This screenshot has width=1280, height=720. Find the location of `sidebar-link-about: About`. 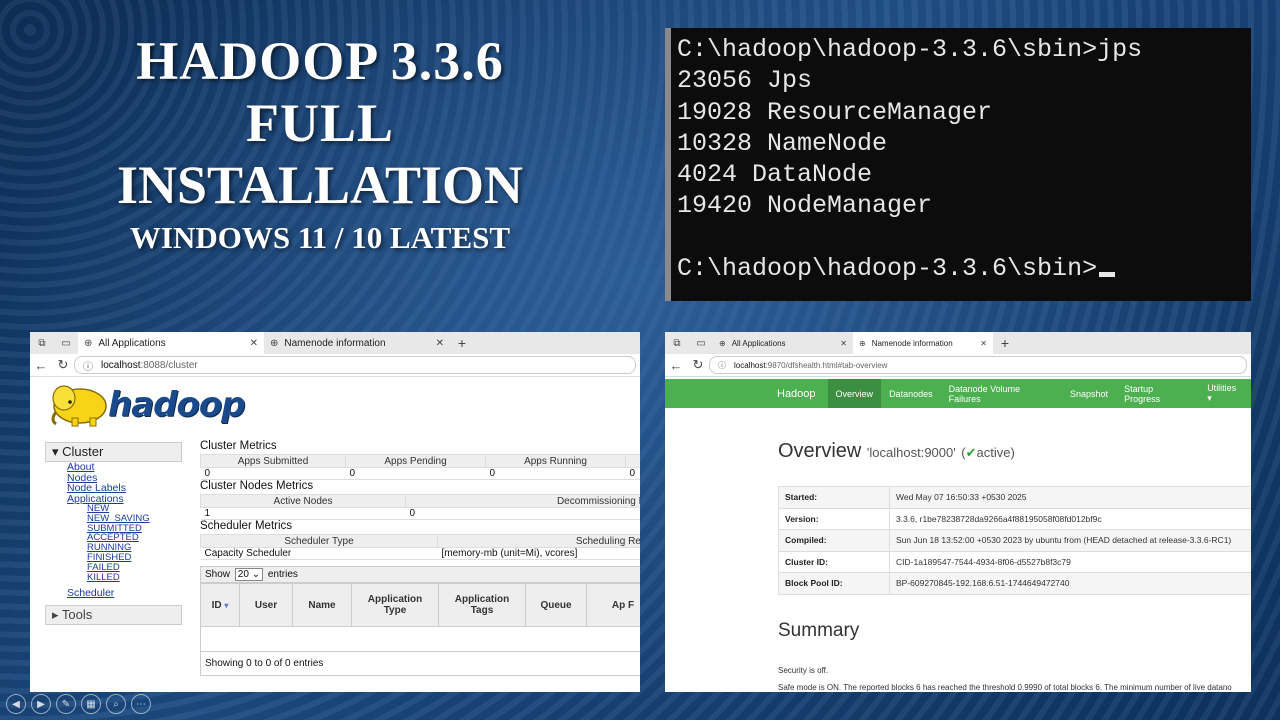

sidebar-link-about: About is located at coordinates (124, 467).